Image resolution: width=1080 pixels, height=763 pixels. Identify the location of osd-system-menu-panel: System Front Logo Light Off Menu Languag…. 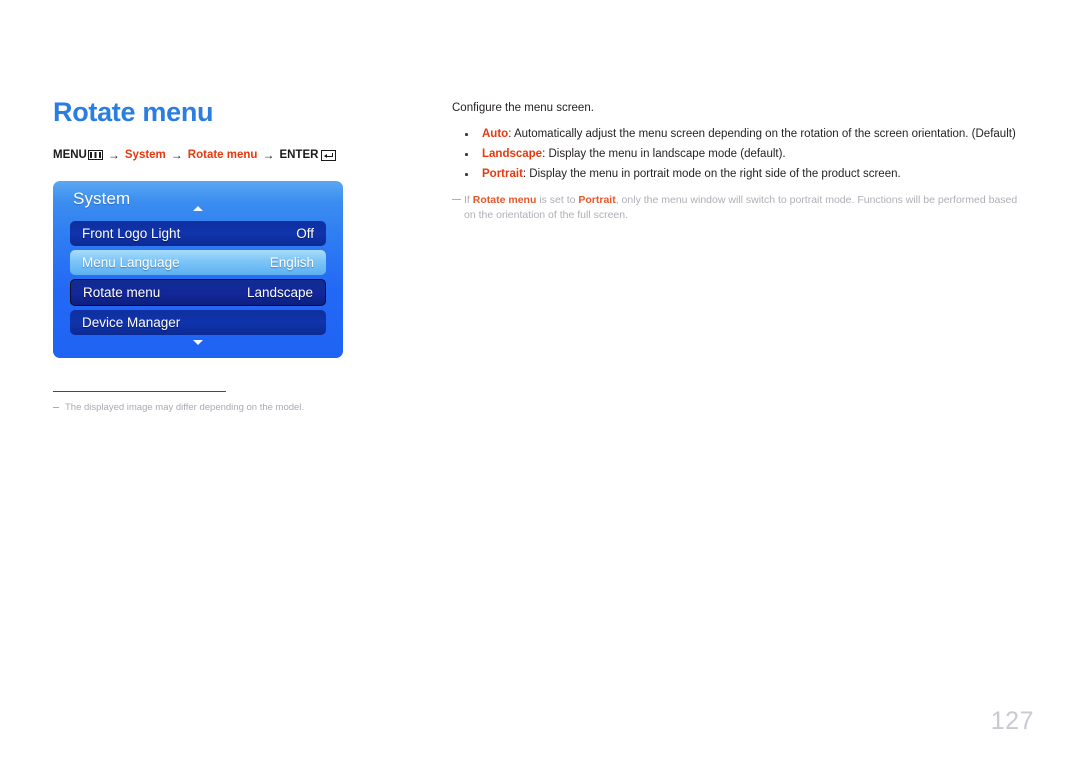
(198, 269).